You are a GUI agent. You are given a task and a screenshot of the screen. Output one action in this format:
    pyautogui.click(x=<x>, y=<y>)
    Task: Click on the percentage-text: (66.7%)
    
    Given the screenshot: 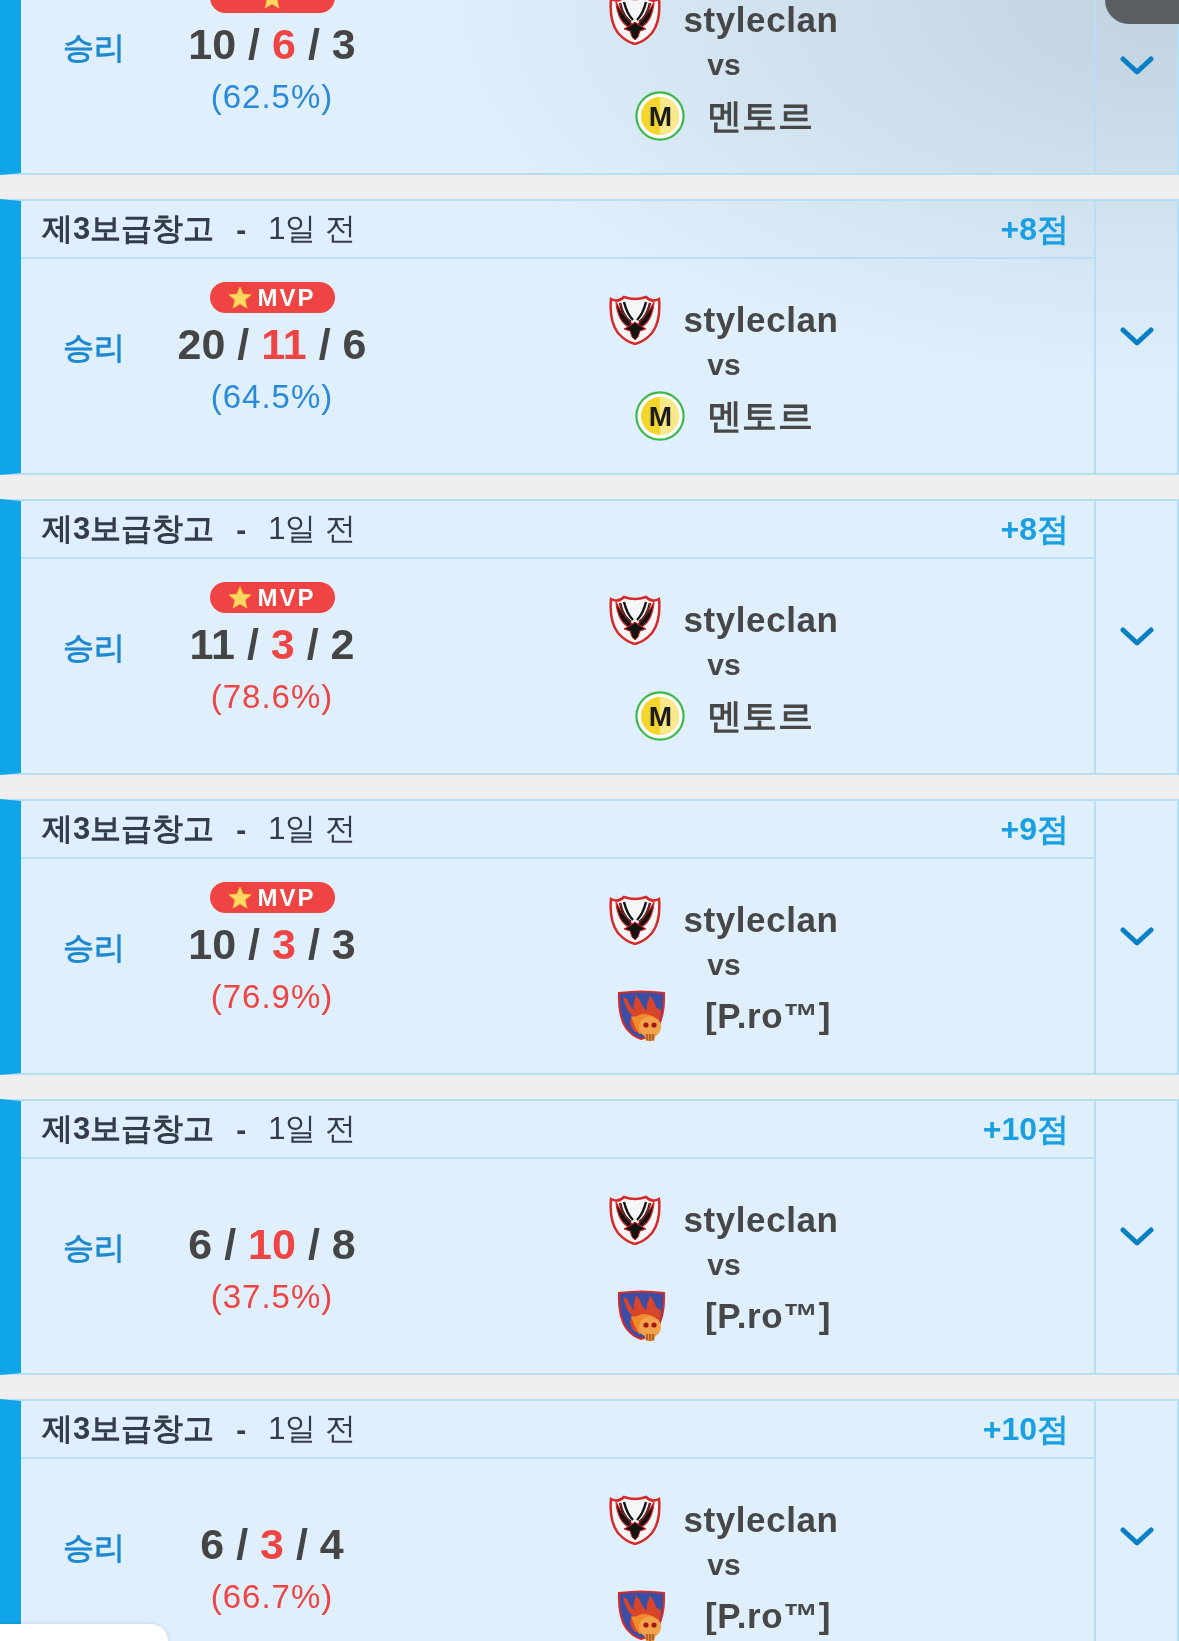 What is the action you would take?
    pyautogui.click(x=272, y=1597)
    